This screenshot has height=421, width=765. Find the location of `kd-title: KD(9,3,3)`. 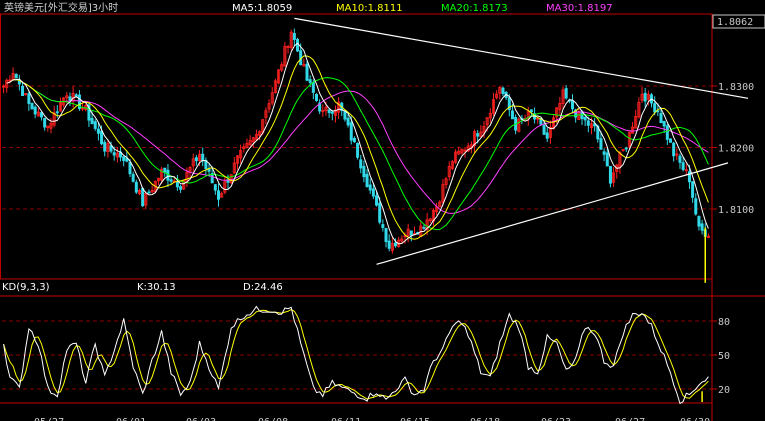

kd-title: KD(9,3,3) is located at coordinates (26, 287).